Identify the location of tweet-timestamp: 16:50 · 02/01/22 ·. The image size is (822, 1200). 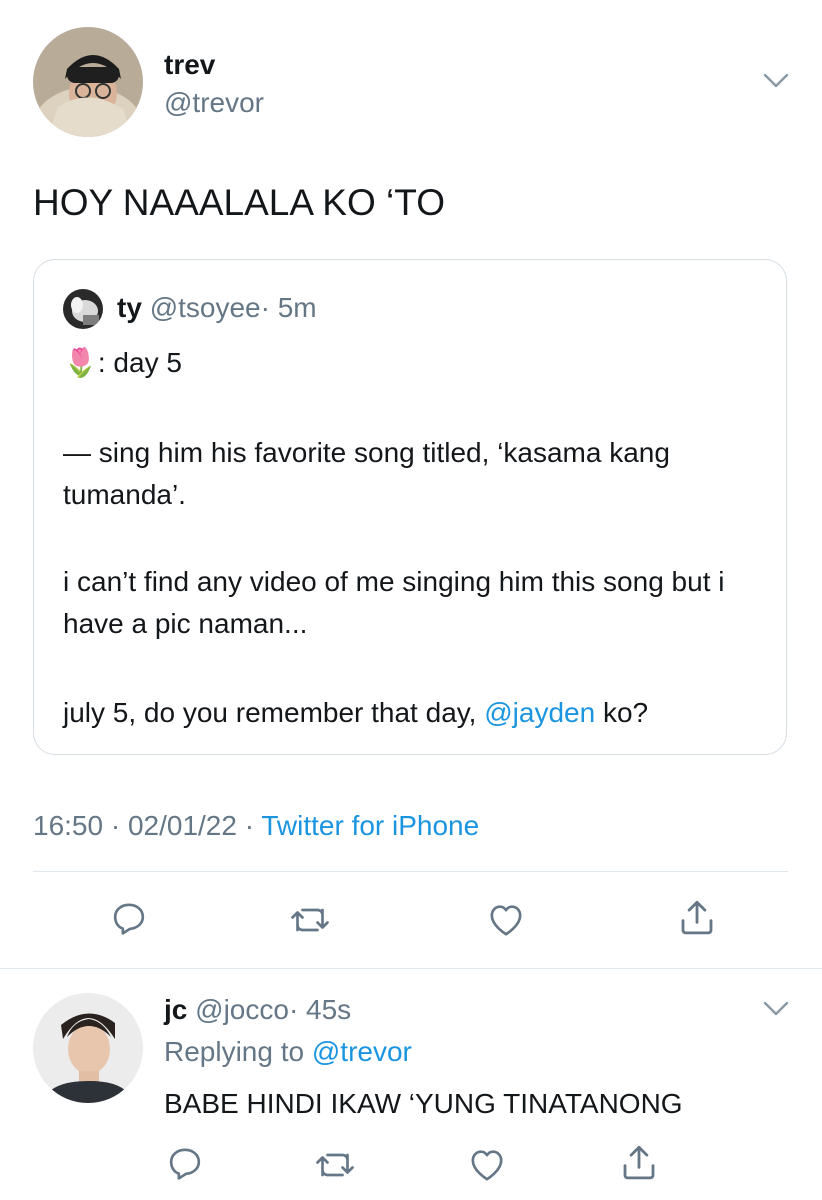
(143, 825).